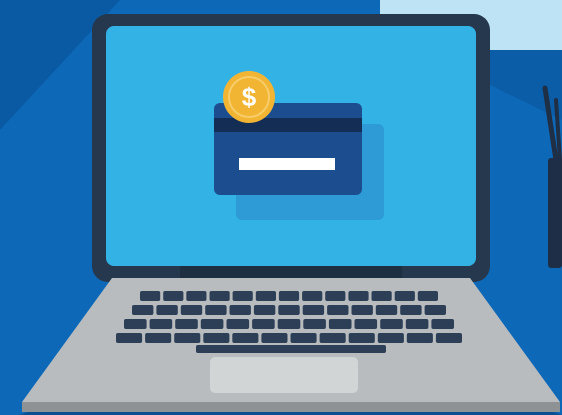  I want to click on dollar-coin-icon: $, so click(249, 97).